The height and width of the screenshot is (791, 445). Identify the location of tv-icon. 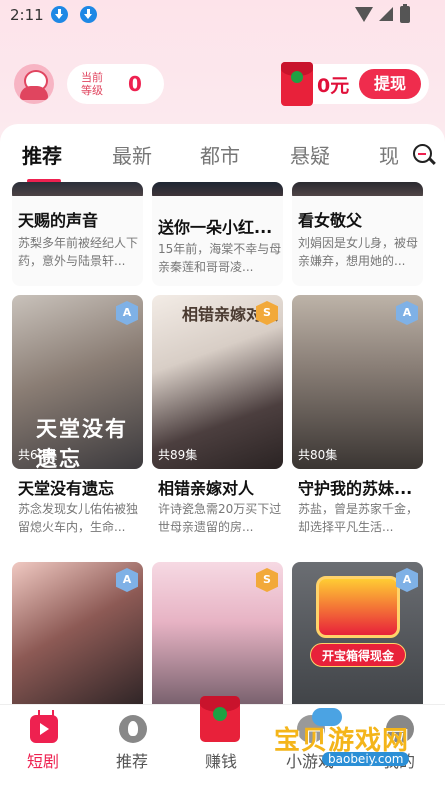
(44, 726).